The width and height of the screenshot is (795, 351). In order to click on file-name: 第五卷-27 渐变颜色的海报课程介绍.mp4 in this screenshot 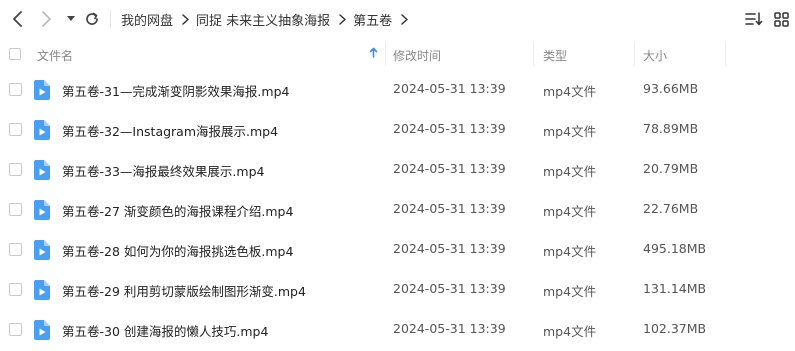, I will do `click(177, 210)`.